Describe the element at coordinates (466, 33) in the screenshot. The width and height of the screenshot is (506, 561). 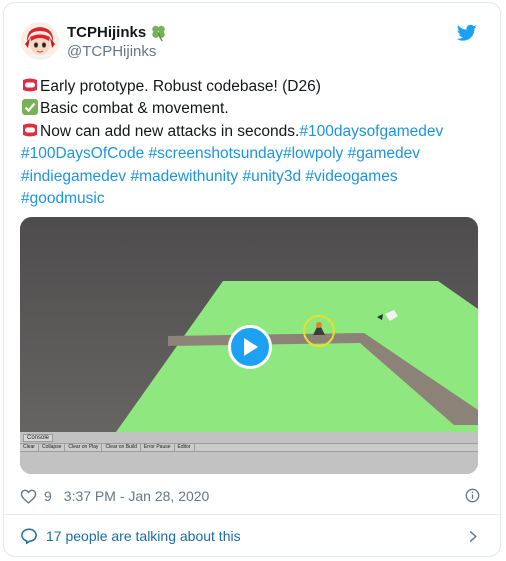
I see `twitter-logo-icon` at that location.